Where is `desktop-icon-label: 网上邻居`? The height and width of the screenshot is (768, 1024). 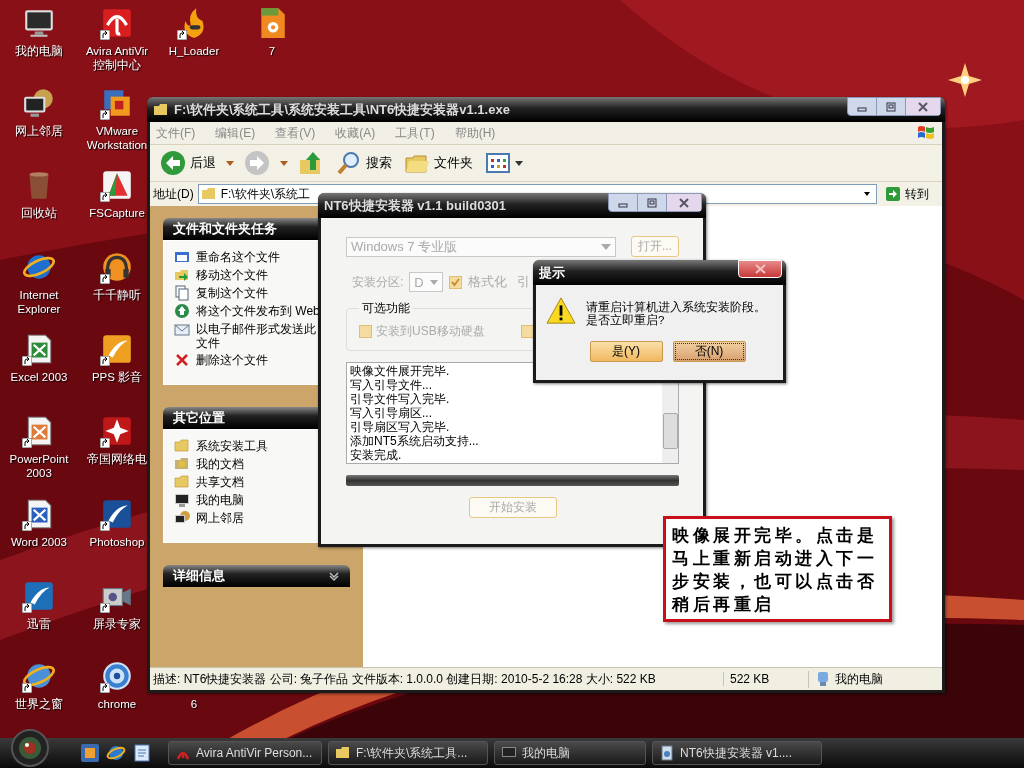 desktop-icon-label: 网上邻居 is located at coordinates (39, 131).